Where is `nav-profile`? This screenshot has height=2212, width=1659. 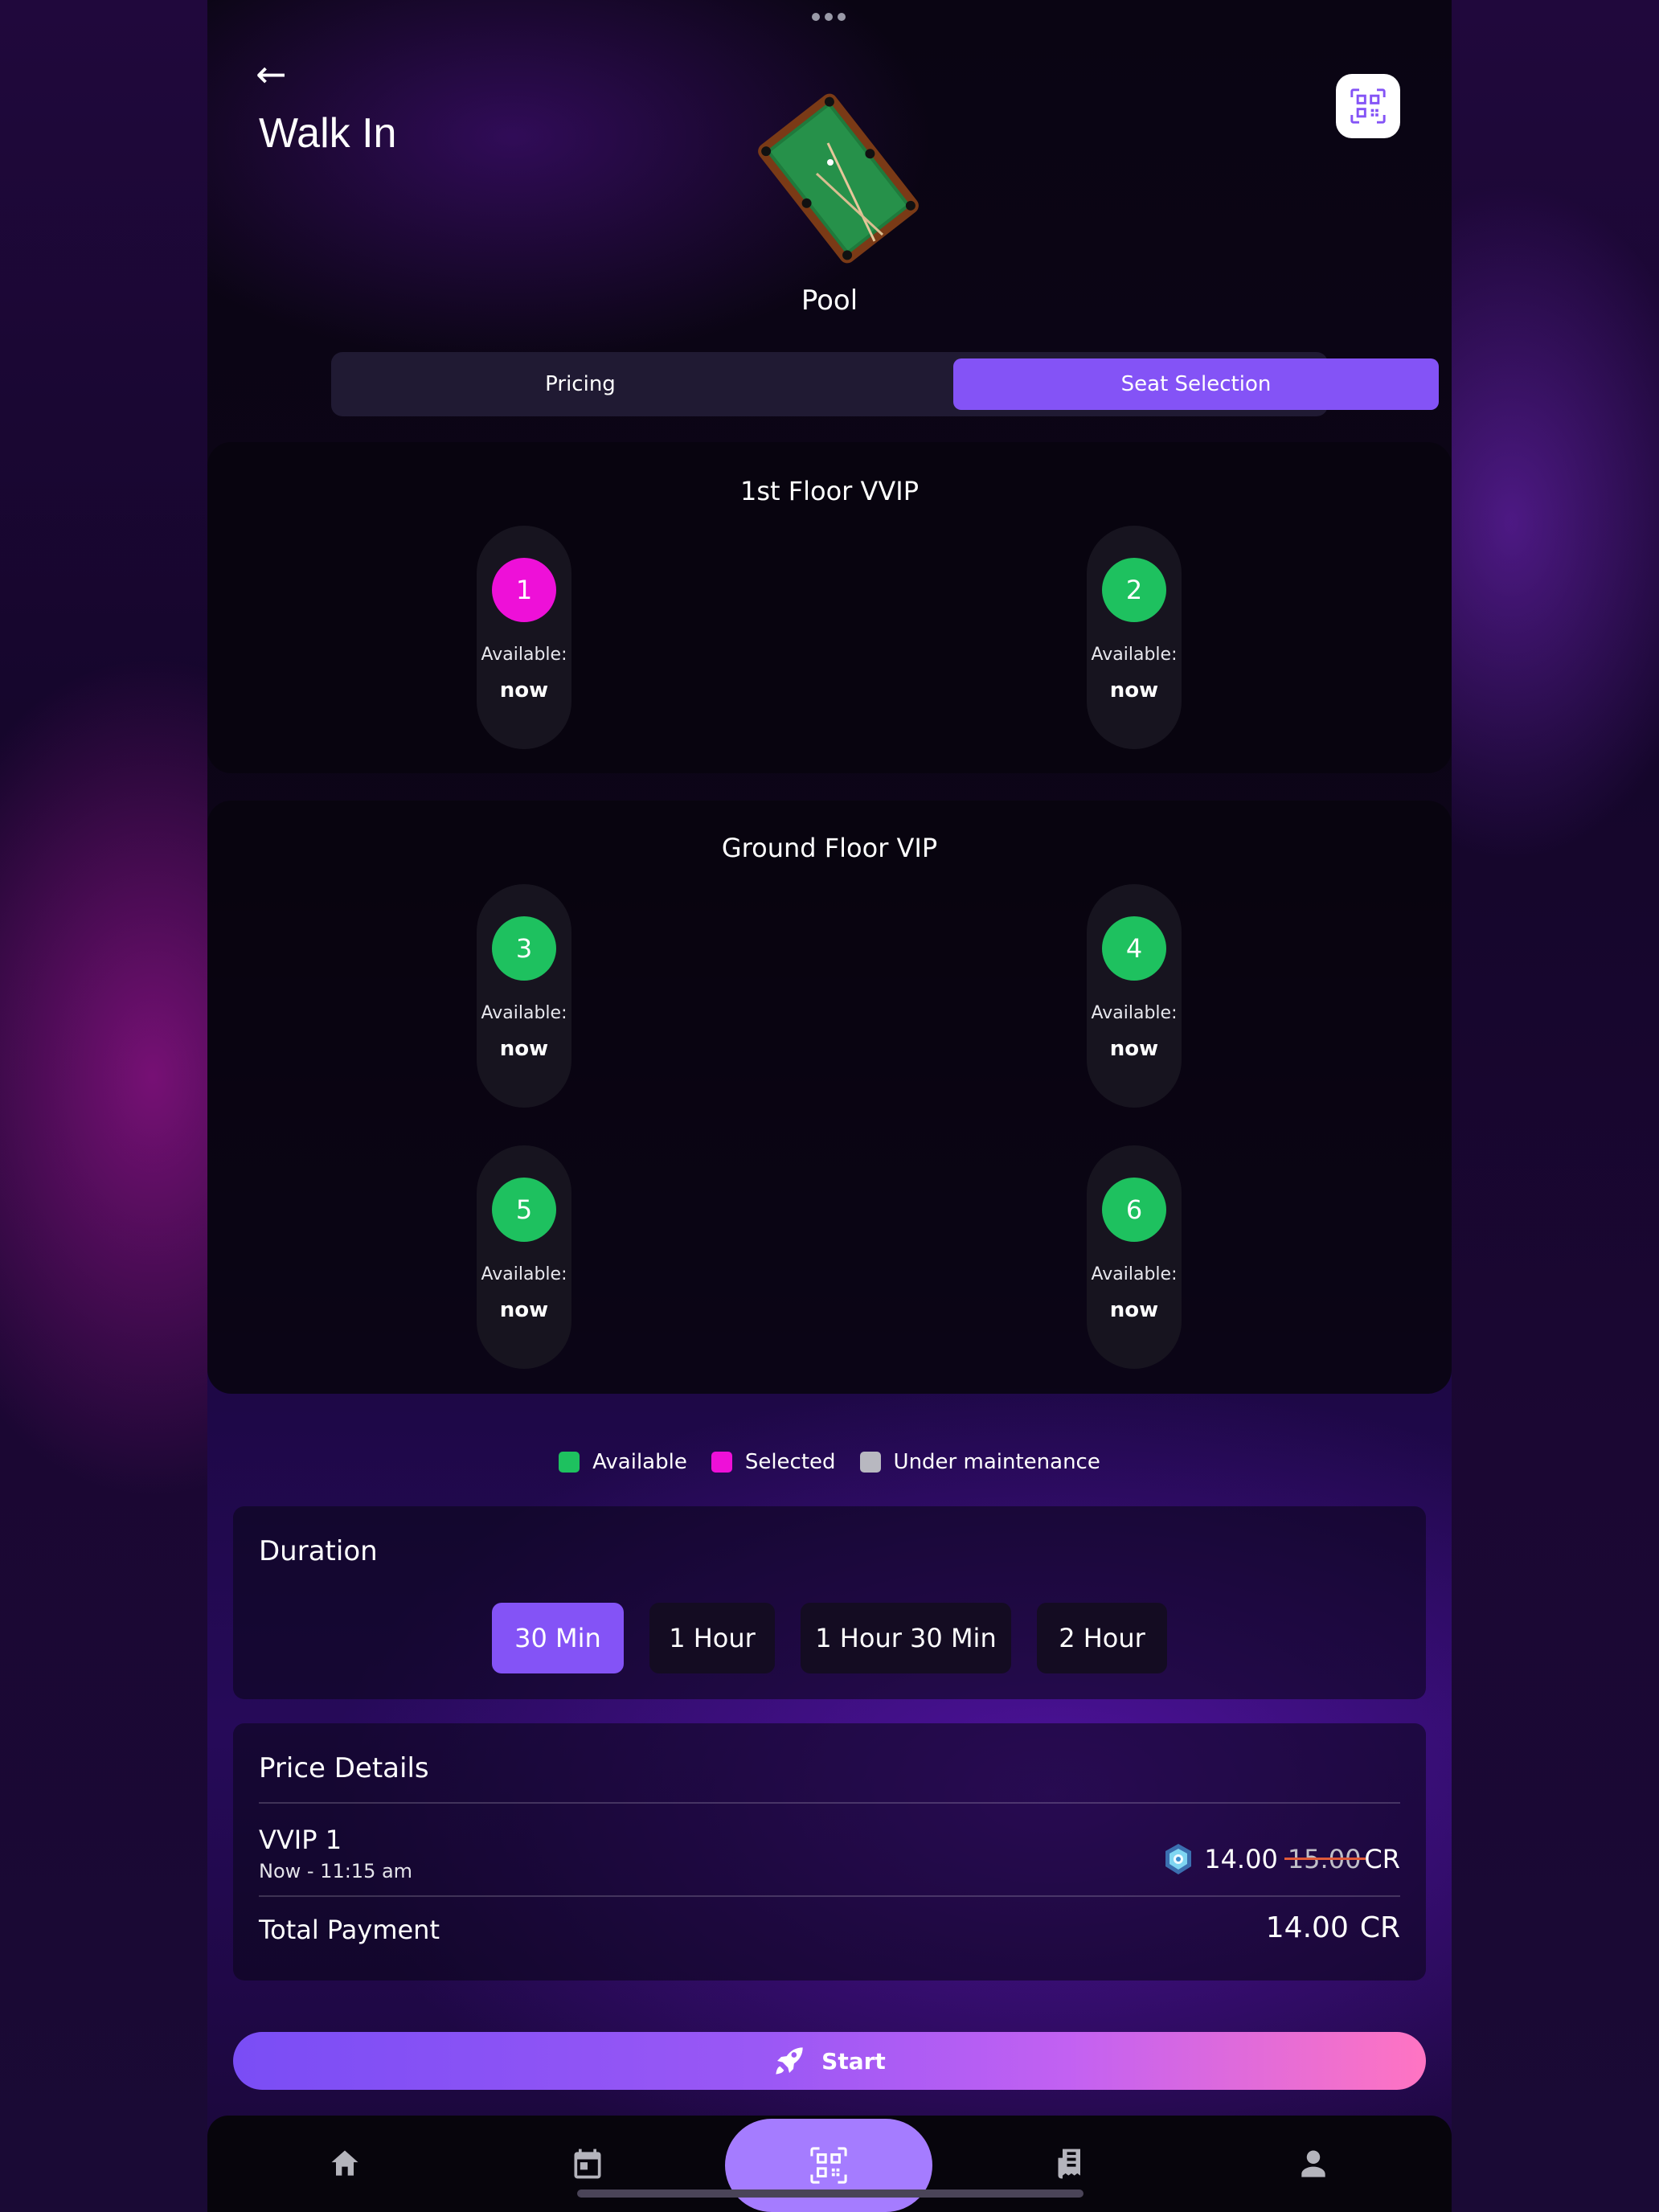 nav-profile is located at coordinates (1313, 2164).